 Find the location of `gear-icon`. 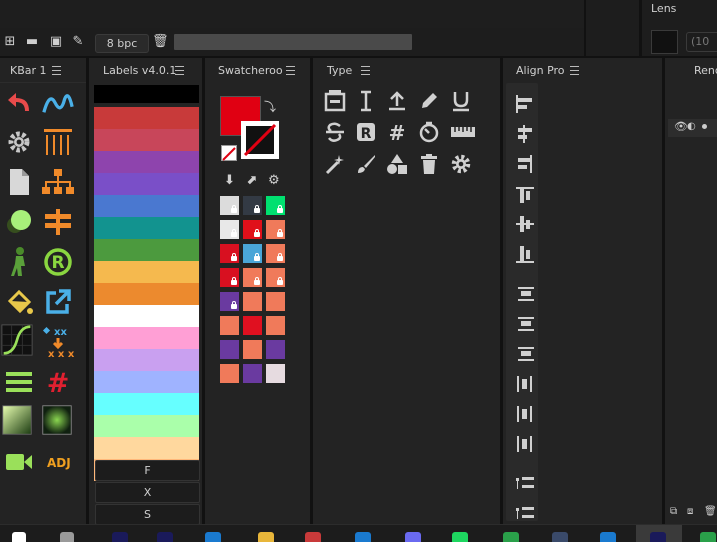

gear-icon is located at coordinates (19, 142).